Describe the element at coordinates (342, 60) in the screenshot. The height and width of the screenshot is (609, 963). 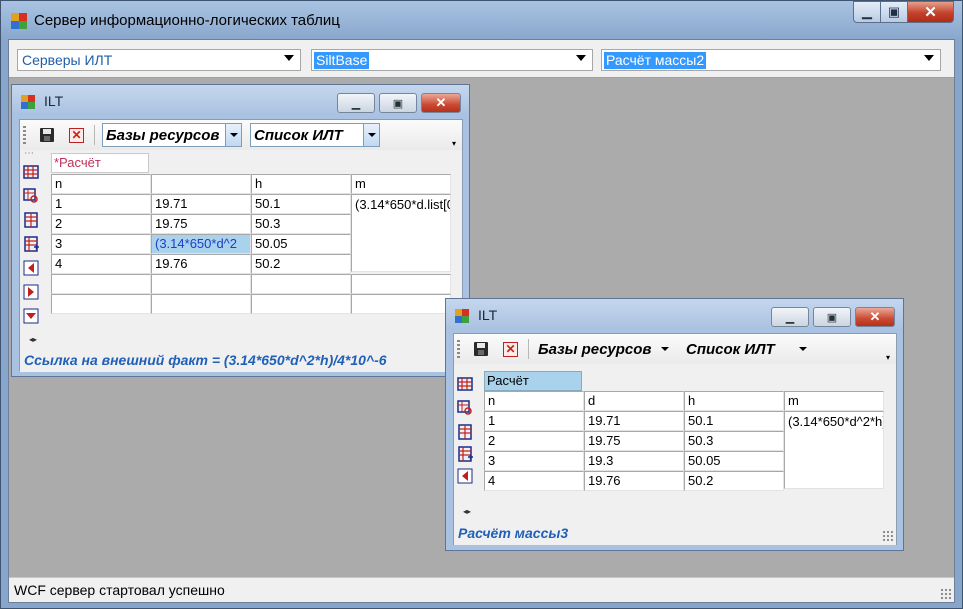
I see `database-combo-value: SiltBase` at that location.